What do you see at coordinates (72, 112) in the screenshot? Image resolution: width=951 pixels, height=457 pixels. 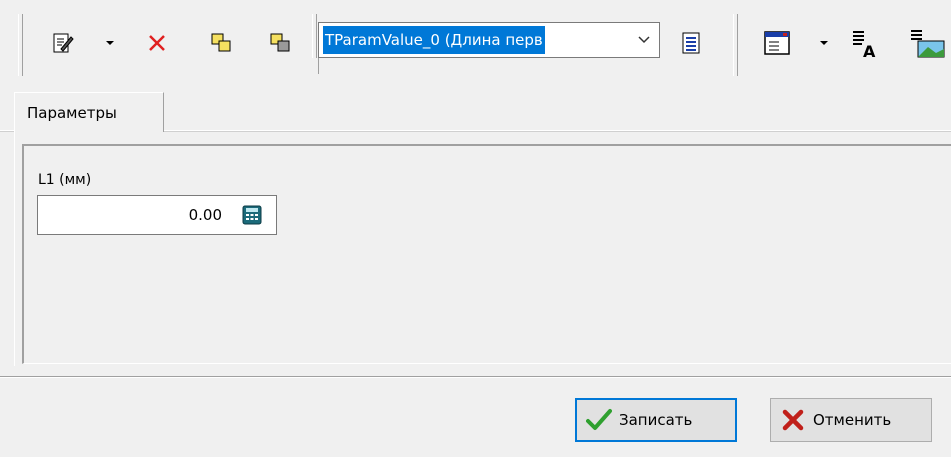 I see `tab-parameters-label: Параметры` at bounding box center [72, 112].